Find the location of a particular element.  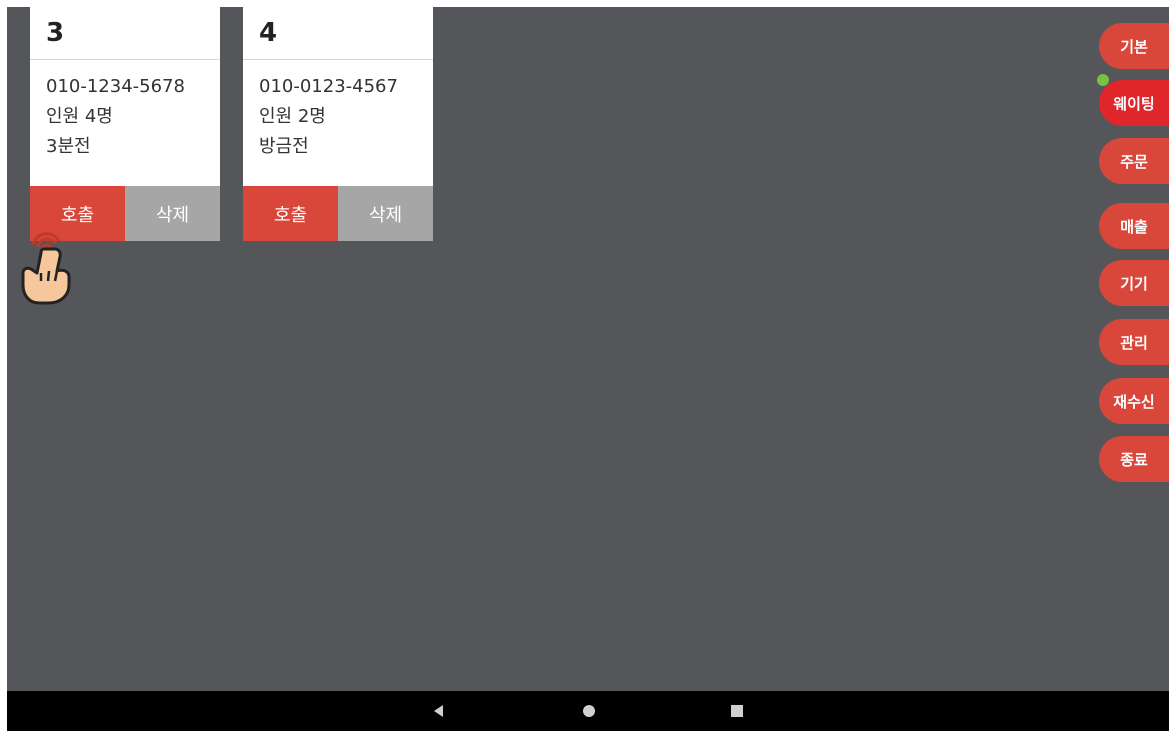

side-menu-orders: 주문 is located at coordinates (1134, 161).